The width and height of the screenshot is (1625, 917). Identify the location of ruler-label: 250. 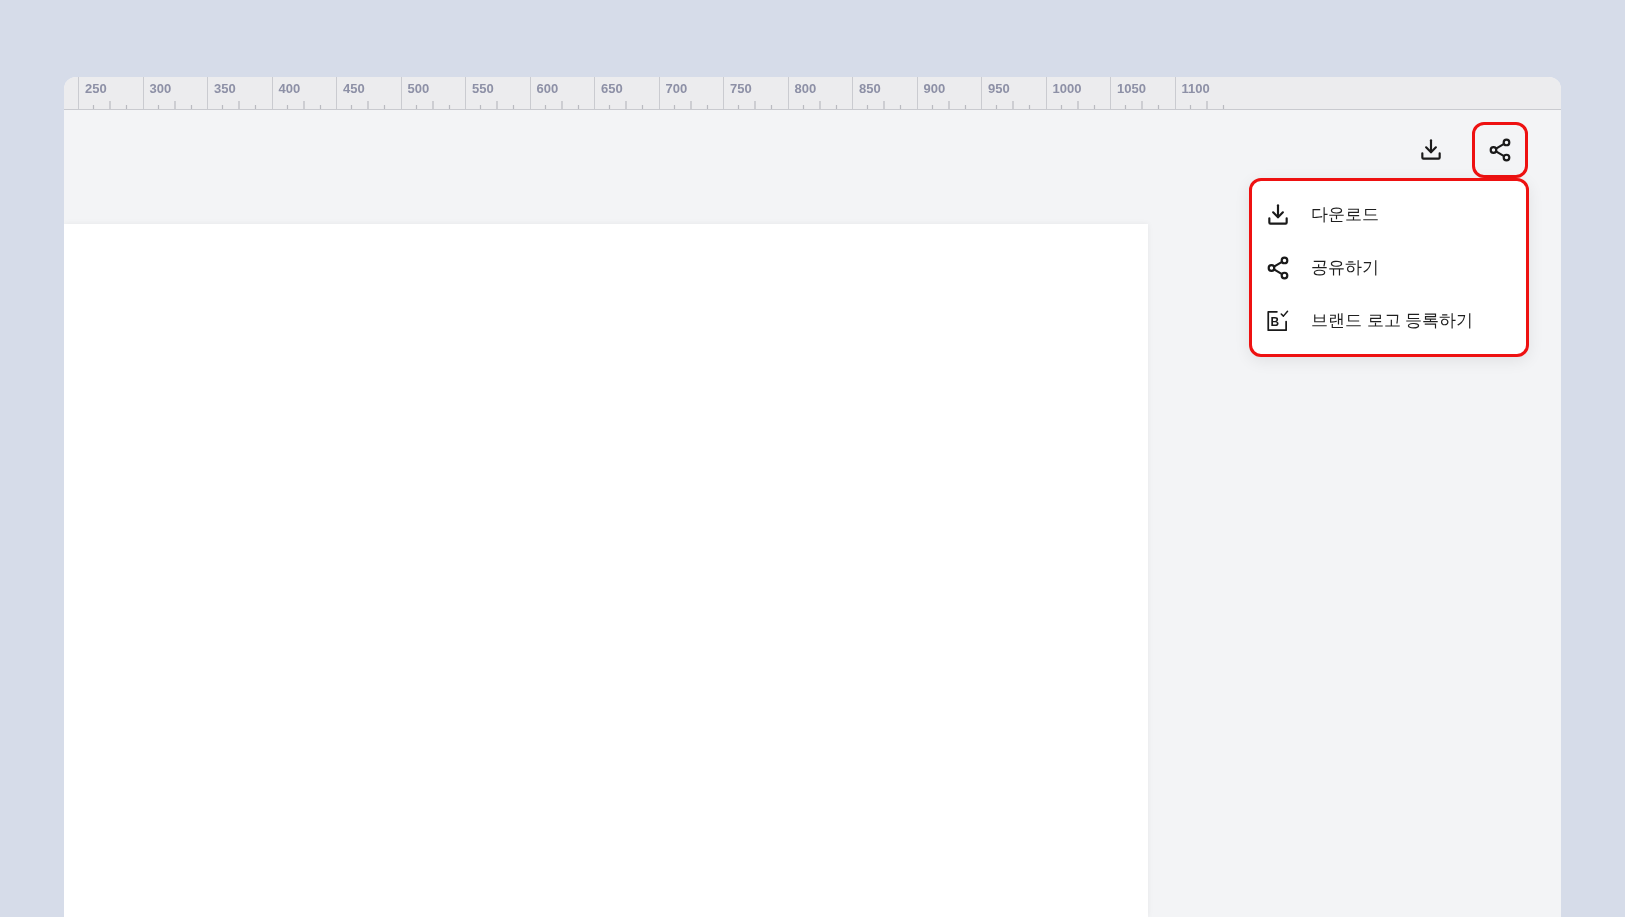
(96, 88).